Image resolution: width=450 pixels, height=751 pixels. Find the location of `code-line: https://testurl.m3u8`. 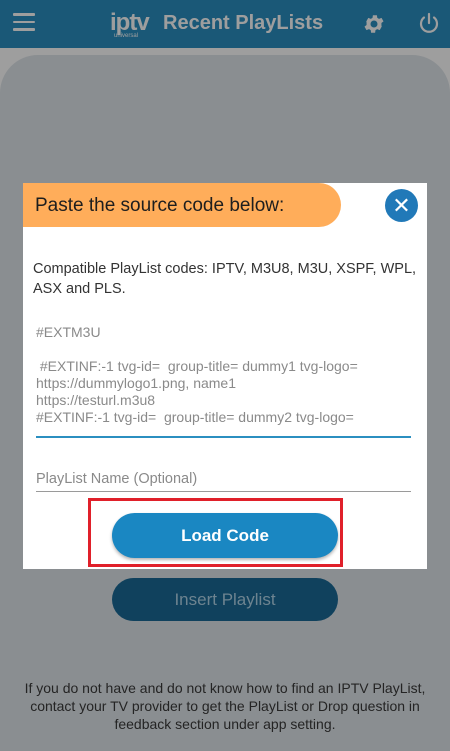

code-line: https://testurl.m3u8 is located at coordinates (96, 400).